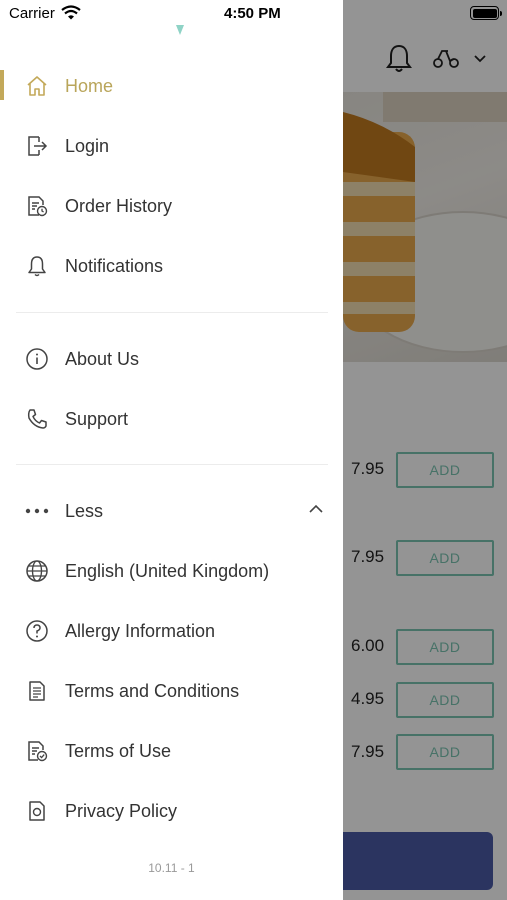  Describe the element at coordinates (118, 750) in the screenshot. I see `menu-item-label: Terms of Use` at that location.